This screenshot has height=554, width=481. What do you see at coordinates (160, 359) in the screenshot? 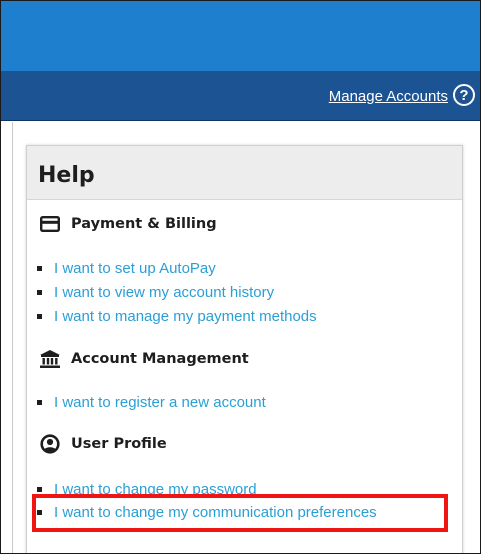
I see `section-label: Account Management` at bounding box center [160, 359].